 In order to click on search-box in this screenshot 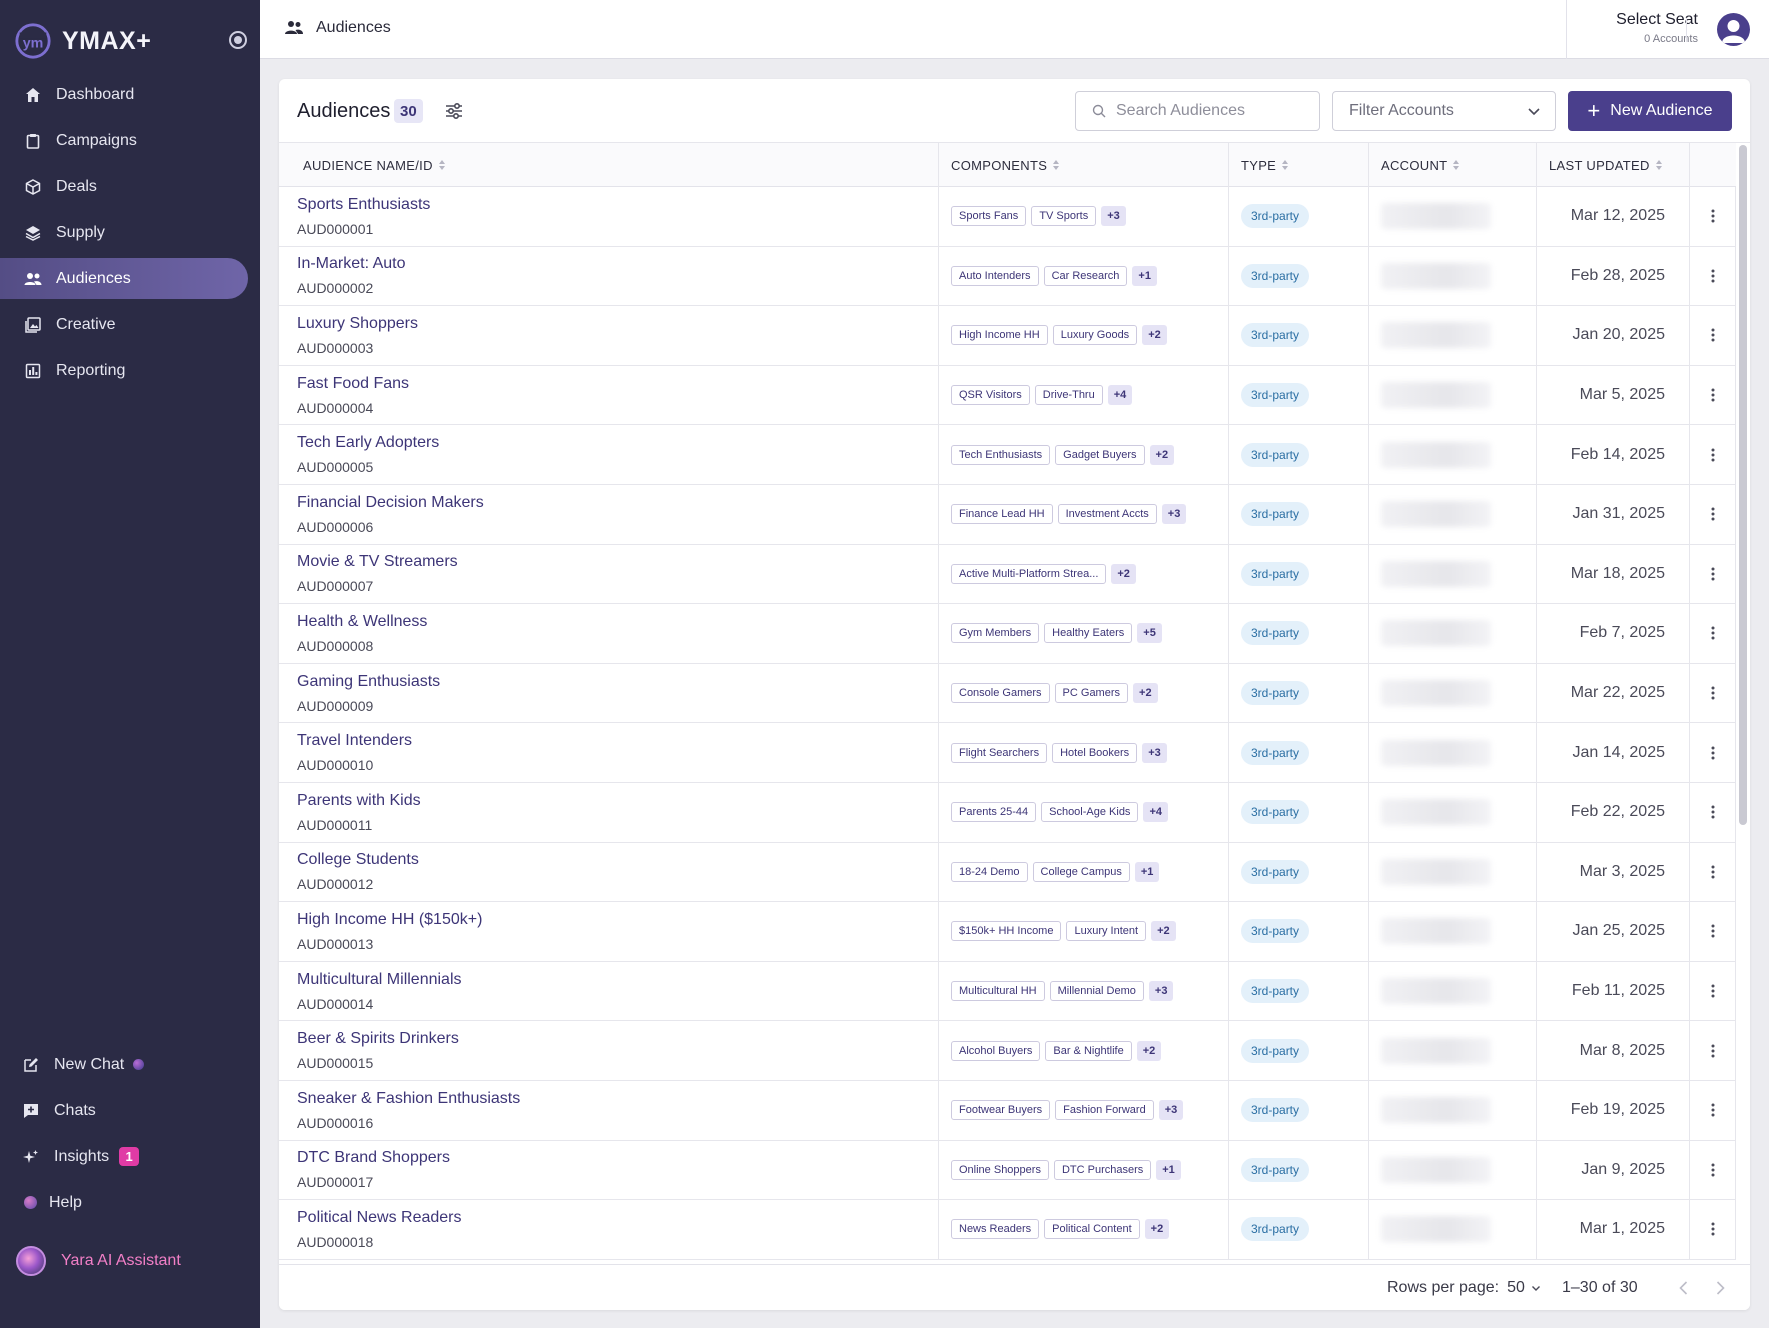, I will do `click(1197, 111)`.